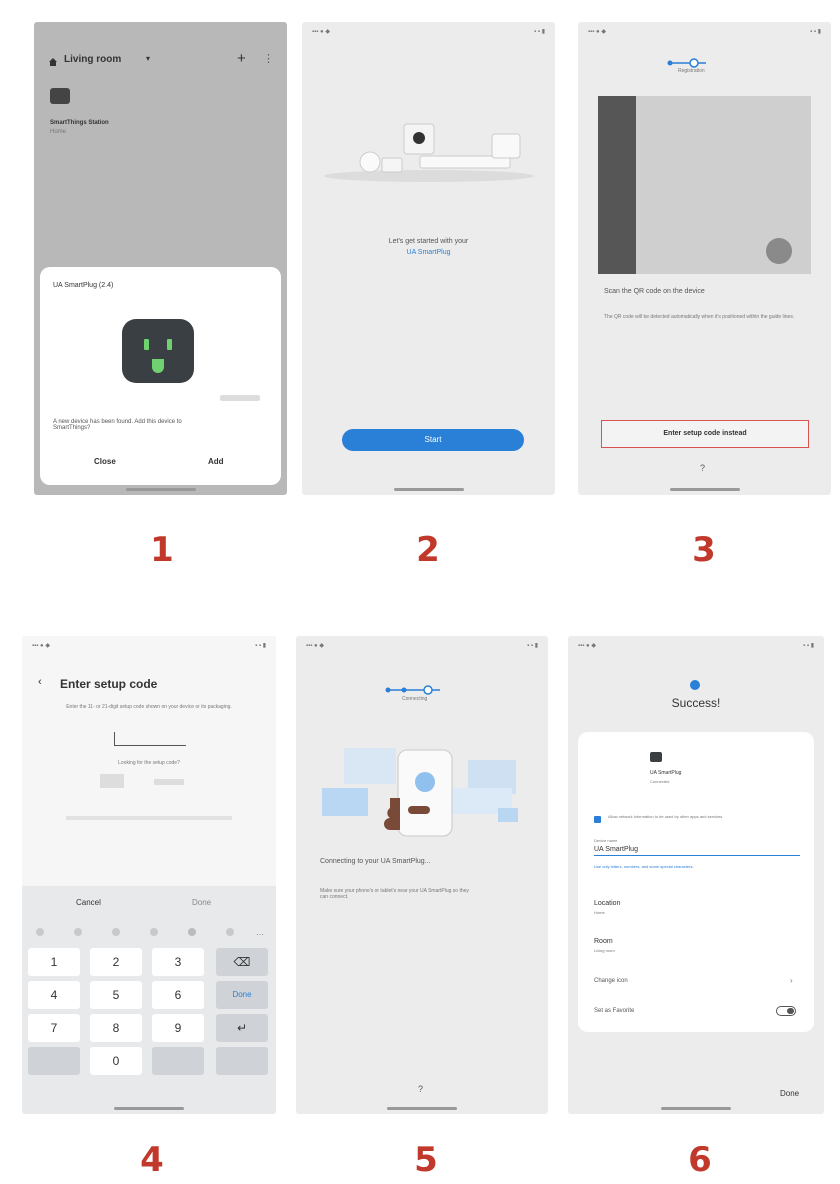  What do you see at coordinates (88, 902) in the screenshot?
I see `cancel-button: Cancel` at bounding box center [88, 902].